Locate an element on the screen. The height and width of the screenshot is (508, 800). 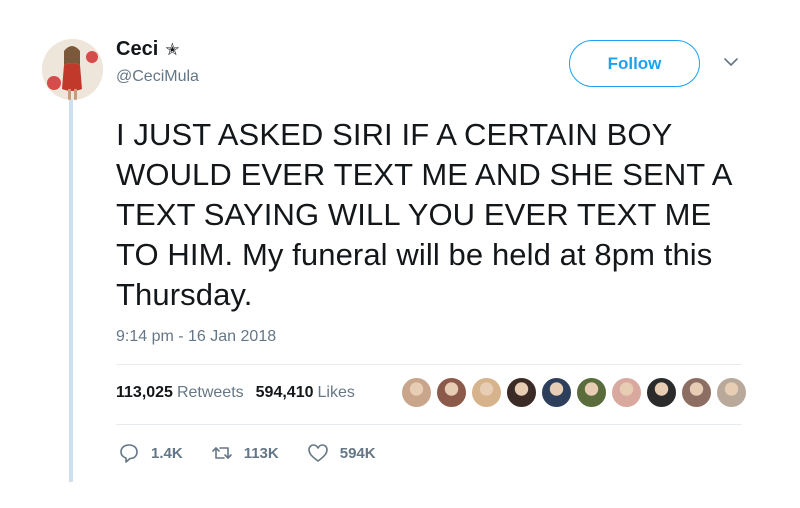
retweet-button: 113K is located at coordinates (245, 453).